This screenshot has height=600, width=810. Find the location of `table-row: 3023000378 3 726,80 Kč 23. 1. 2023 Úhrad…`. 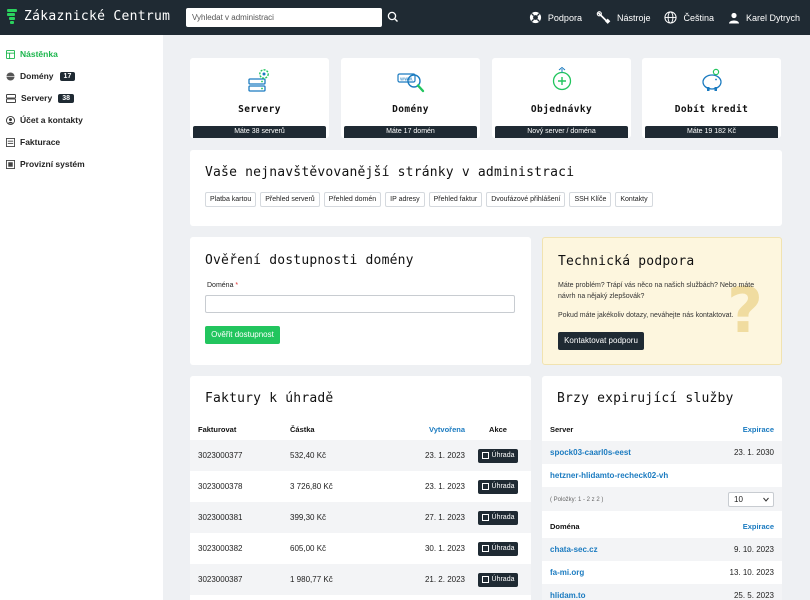

table-row: 3023000378 3 726,80 Kč 23. 1. 2023 Úhrad… is located at coordinates (360, 486).